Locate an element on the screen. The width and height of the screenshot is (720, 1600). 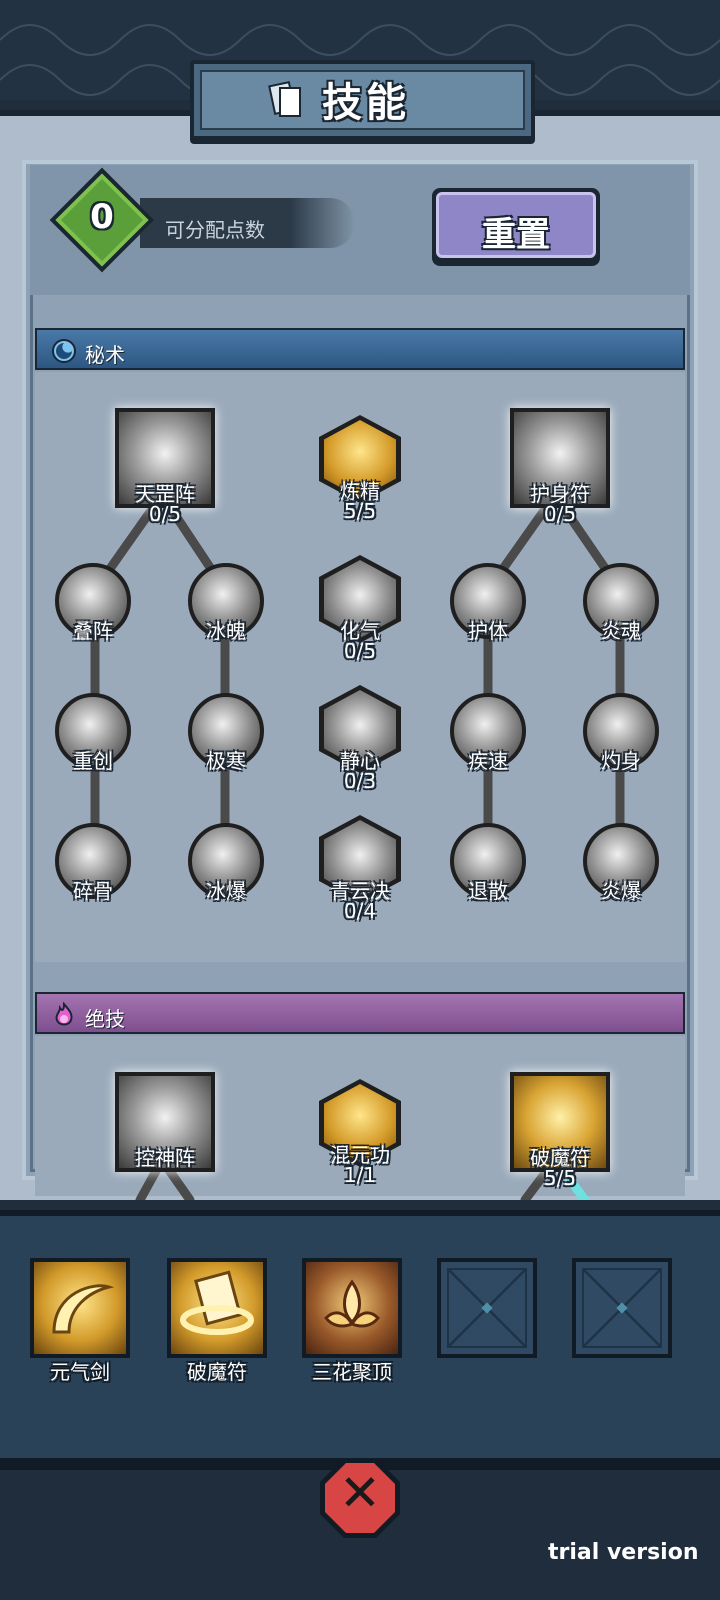
sword-arc-icon is located at coordinates (83, 1309).